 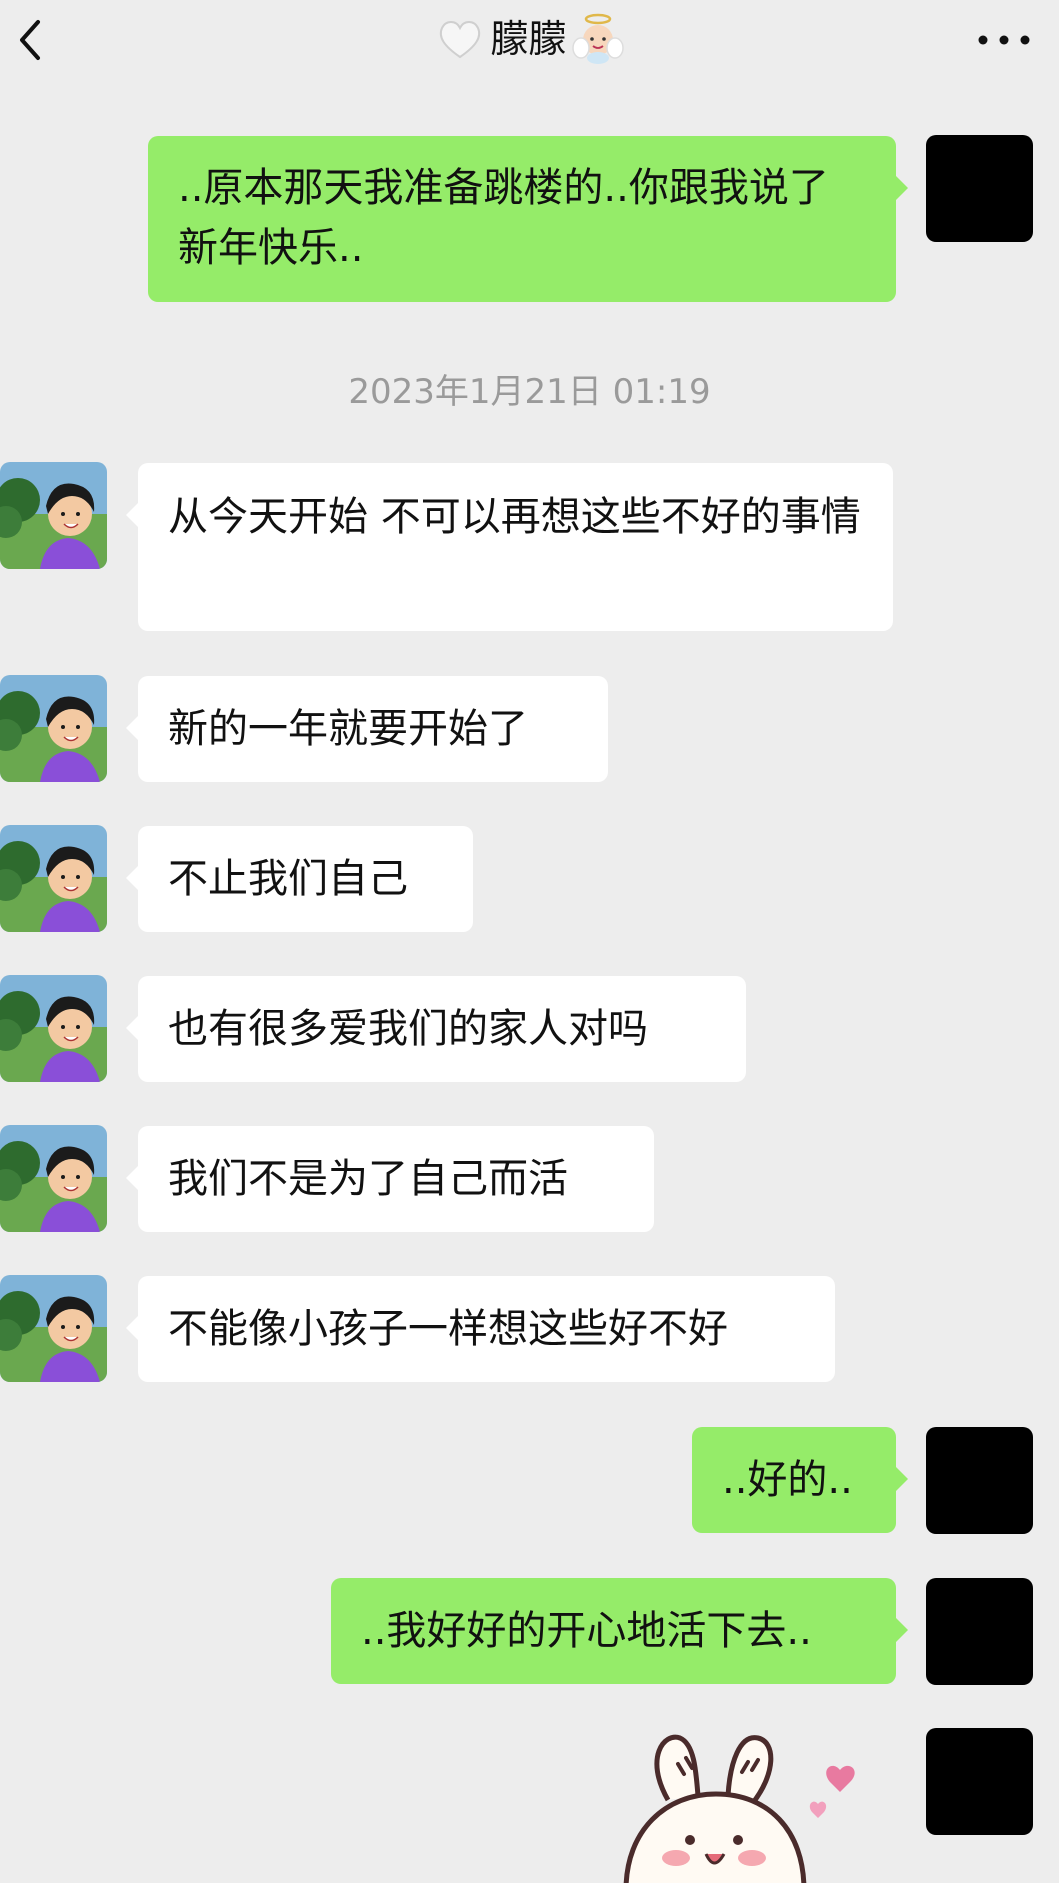 I want to click on message-text: 我们不是为了自己而活, so click(x=368, y=1179).